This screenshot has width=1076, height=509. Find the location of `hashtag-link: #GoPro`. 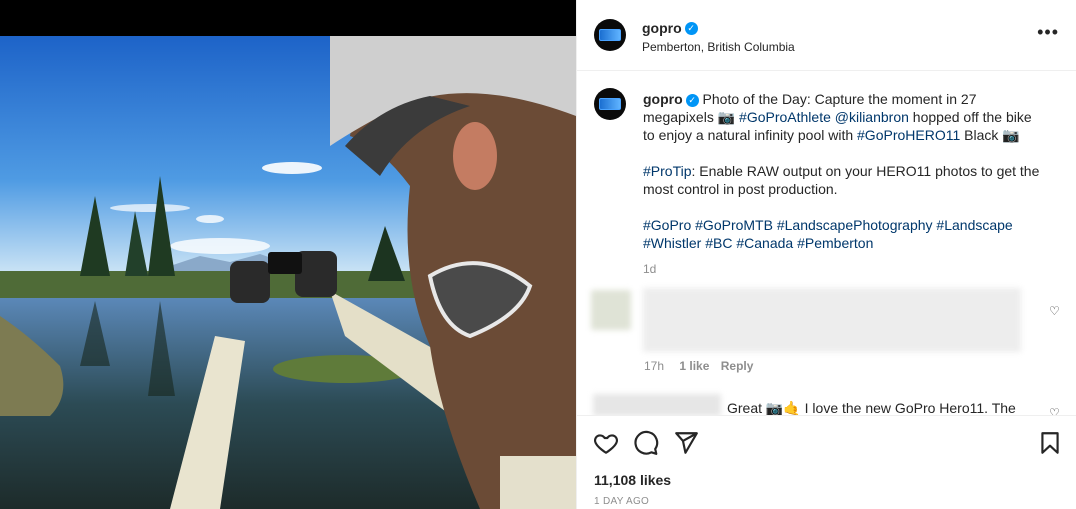

hashtag-link: #GoPro is located at coordinates (667, 225).